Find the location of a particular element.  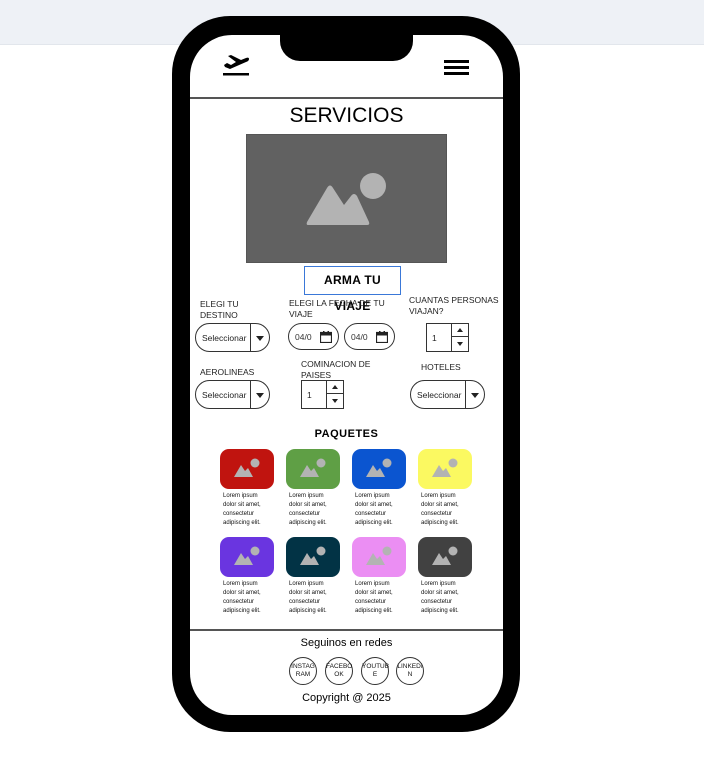

paises-value: 1 is located at coordinates (309, 395).